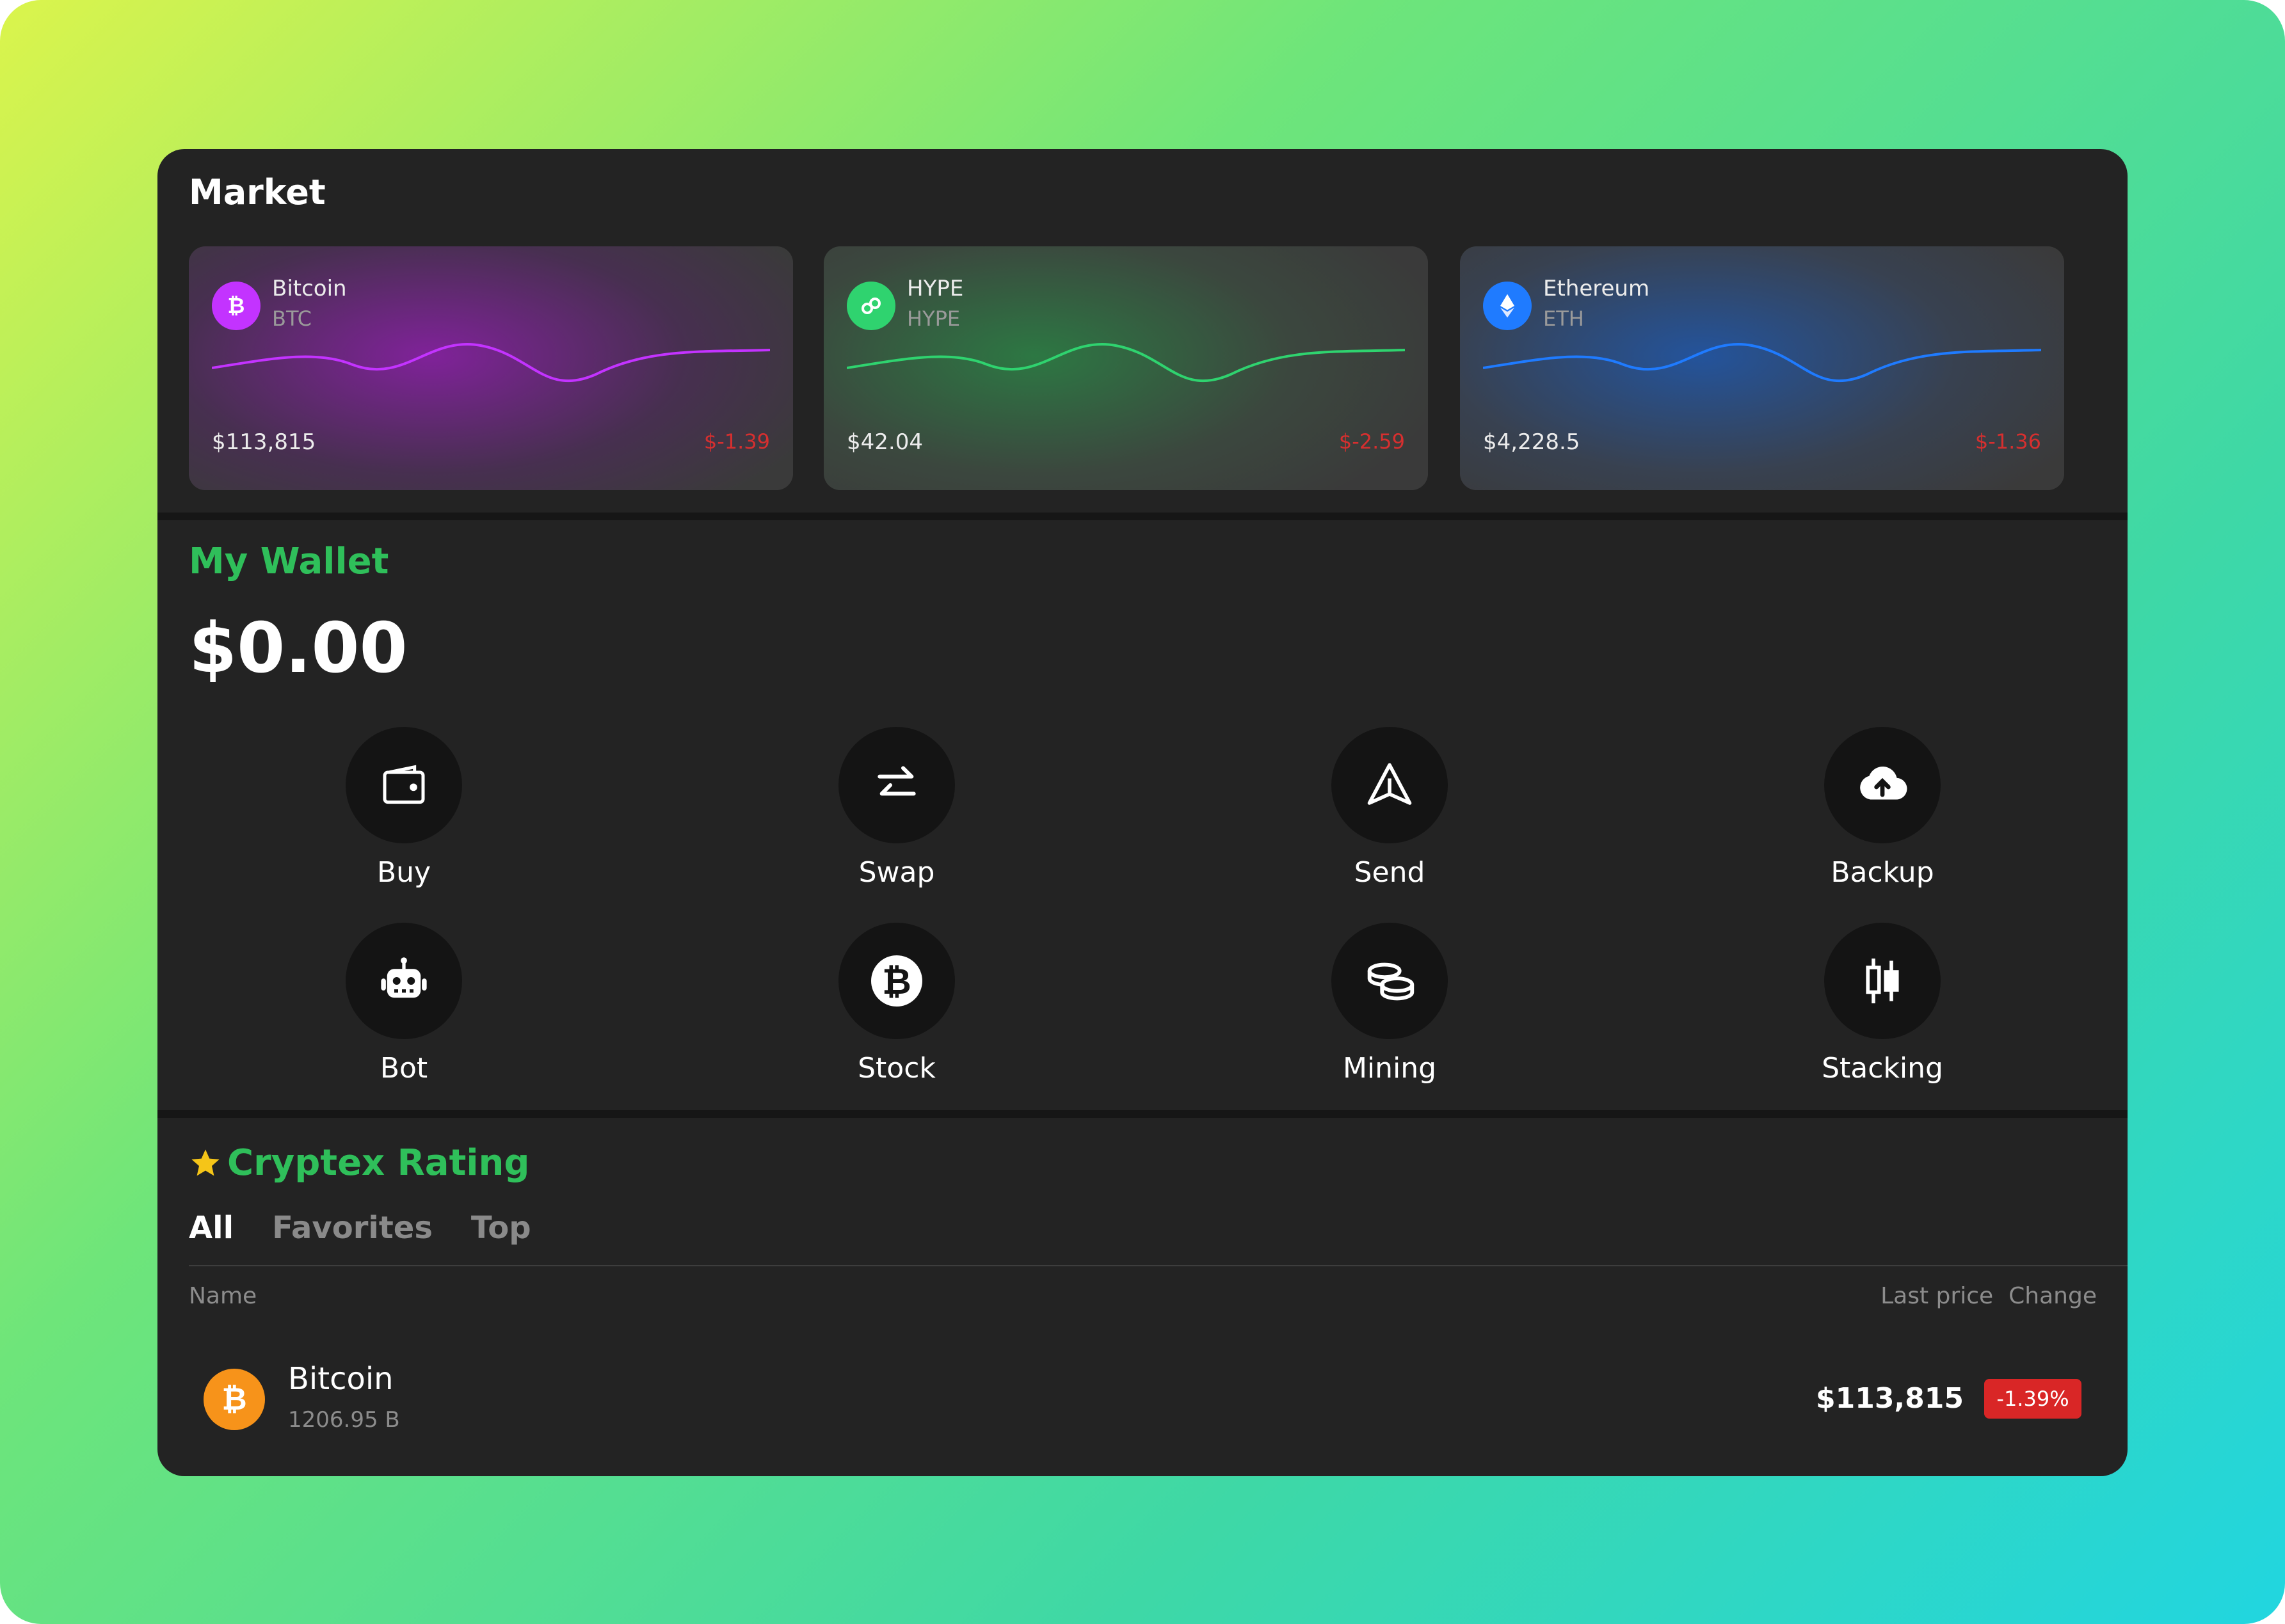  I want to click on action-label: Backup, so click(1882, 872).